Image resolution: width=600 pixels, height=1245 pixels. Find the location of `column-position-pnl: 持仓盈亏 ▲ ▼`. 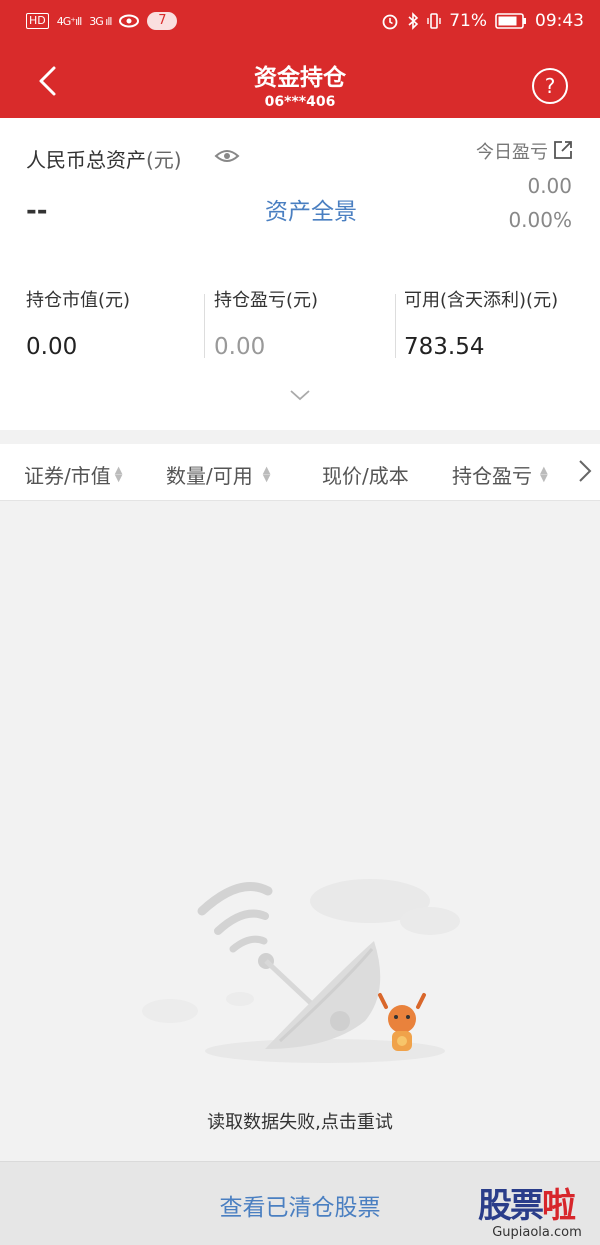

column-position-pnl: 持仓盈亏 ▲ ▼ is located at coordinates (501, 474).